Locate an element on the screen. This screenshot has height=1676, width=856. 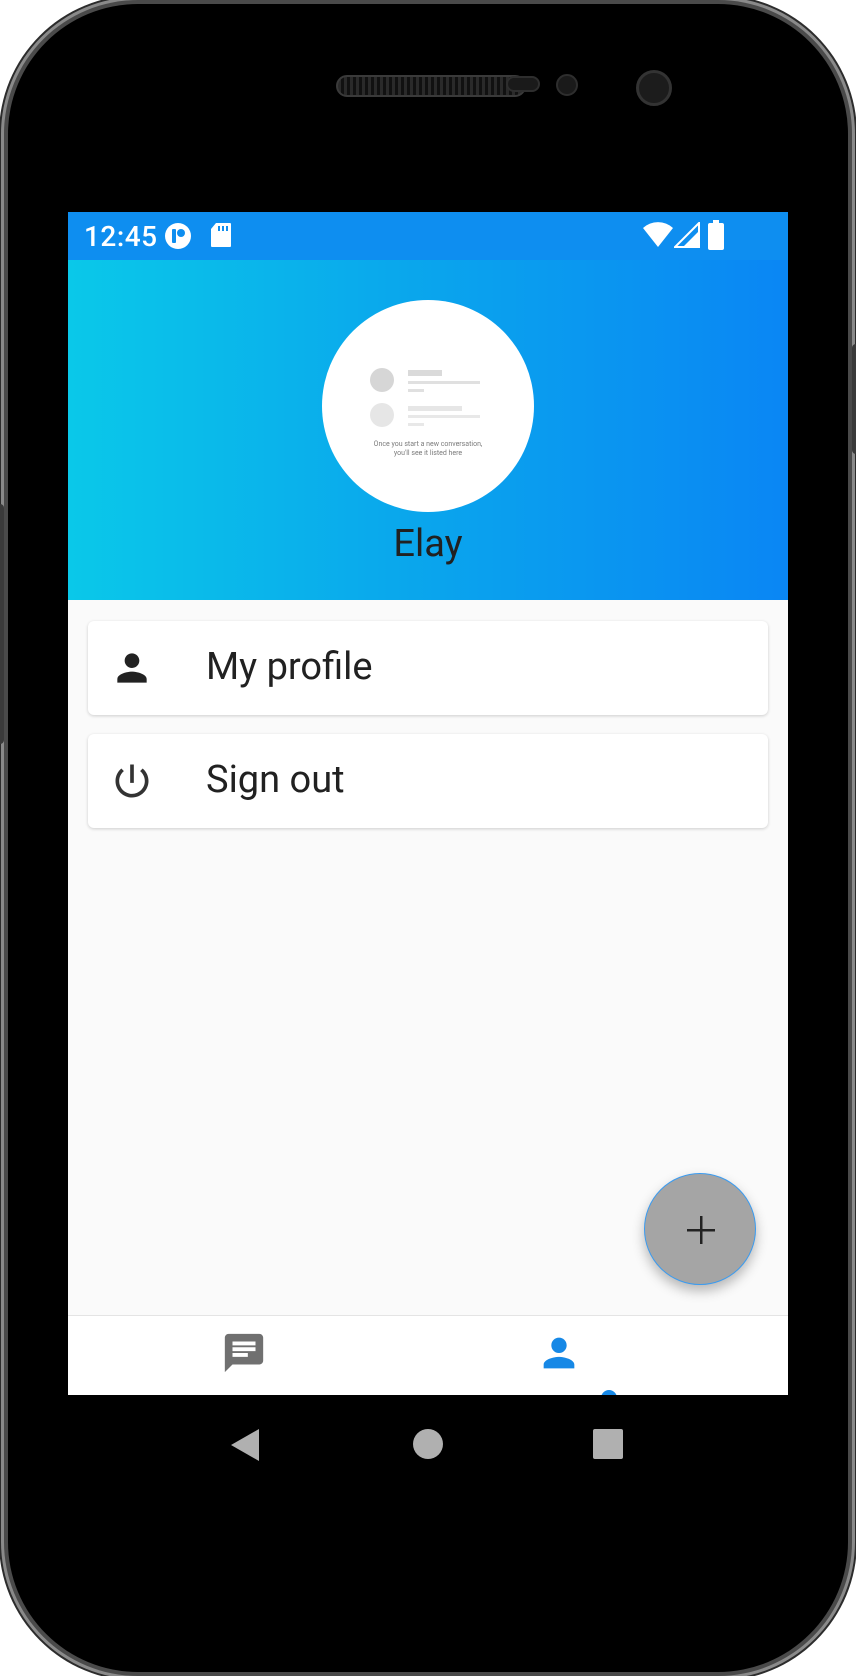
sign-out-label: Sign out is located at coordinates (275, 780).